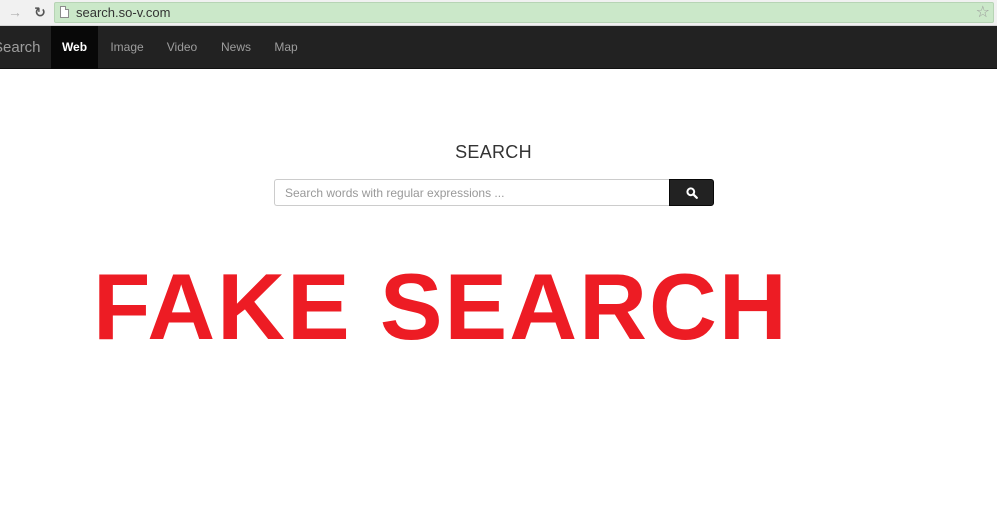 This screenshot has height=510, width=997. I want to click on forward-arrow-icon: →, so click(15, 12).